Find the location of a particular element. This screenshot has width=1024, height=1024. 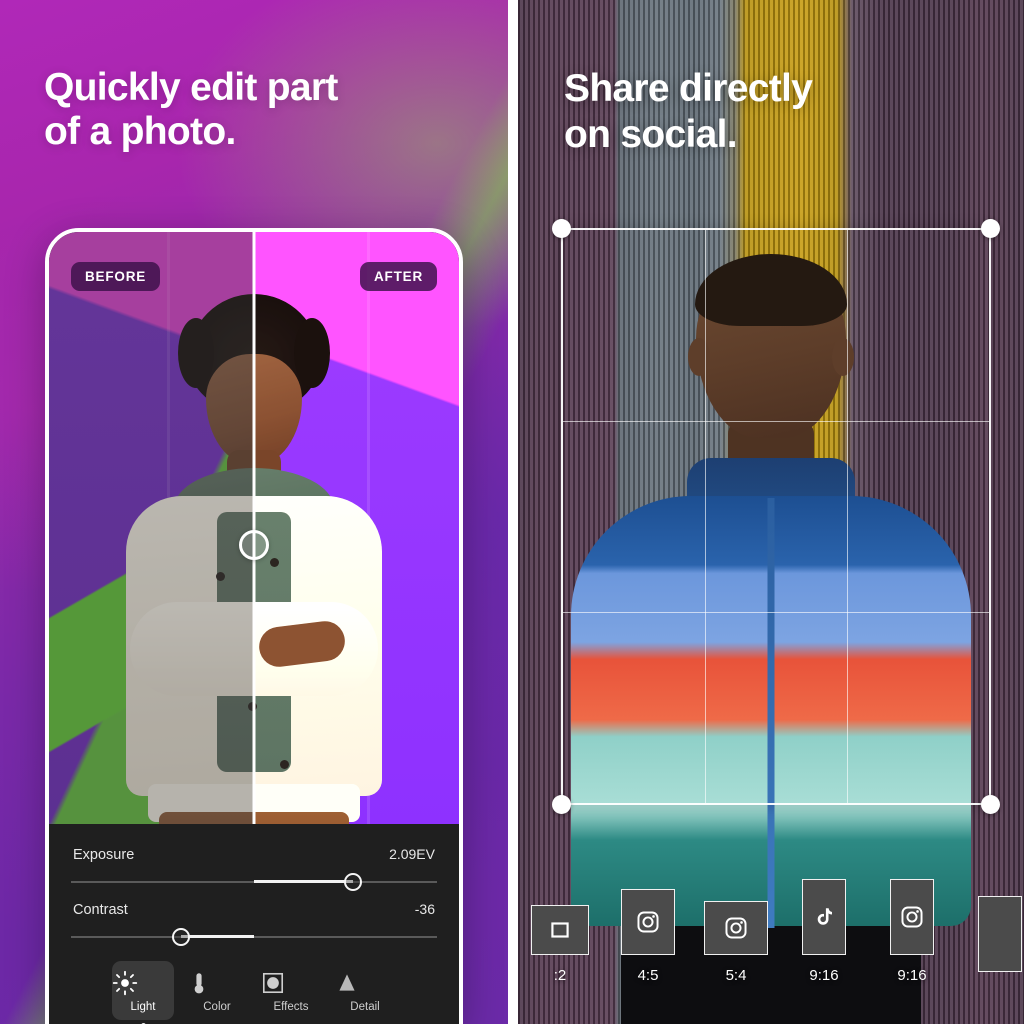

slider-thumb-contrast is located at coordinates (180, 937).